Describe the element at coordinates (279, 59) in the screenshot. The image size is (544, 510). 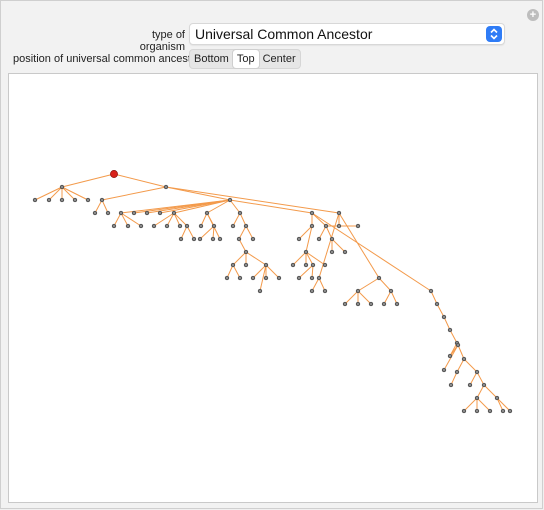
I see `position-option-center: Center` at that location.